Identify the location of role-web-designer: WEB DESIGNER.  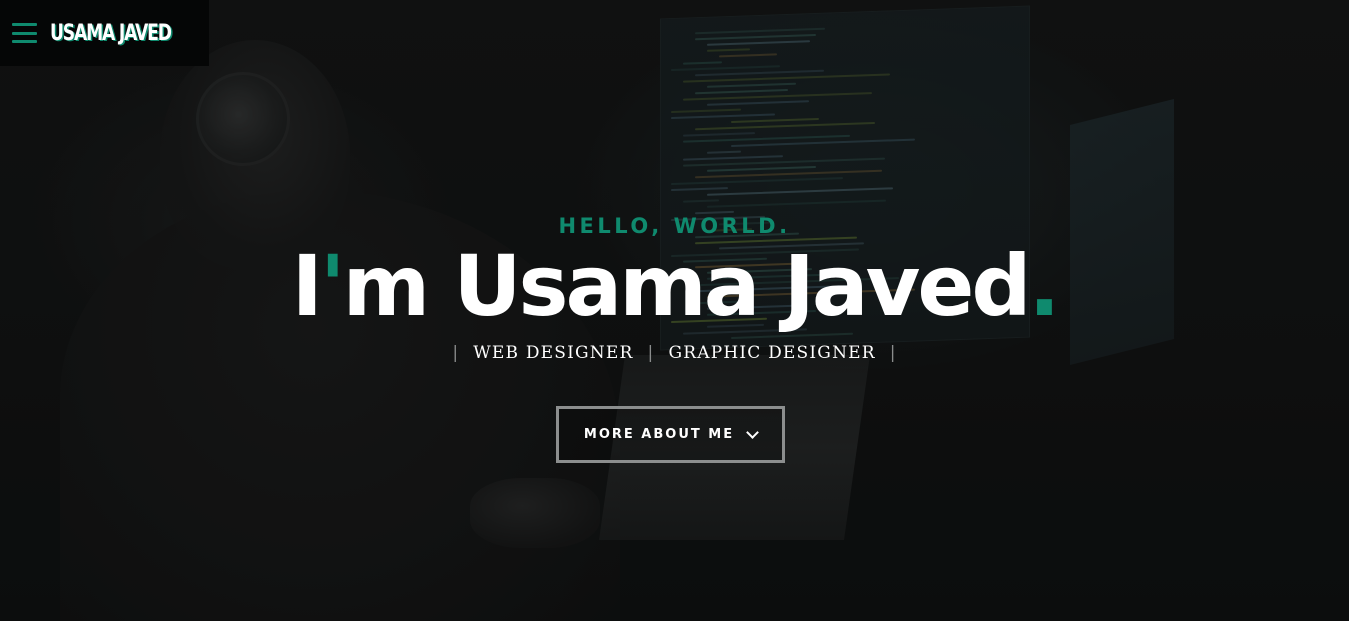
(553, 353).